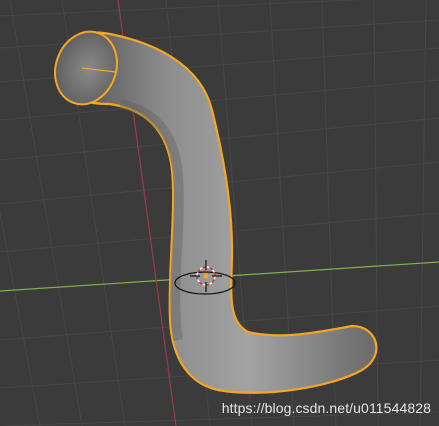 The width and height of the screenshot is (439, 426). Describe the element at coordinates (326, 408) in the screenshot. I see `watermark-text: https://blog.csdn.net/u011544828` at that location.